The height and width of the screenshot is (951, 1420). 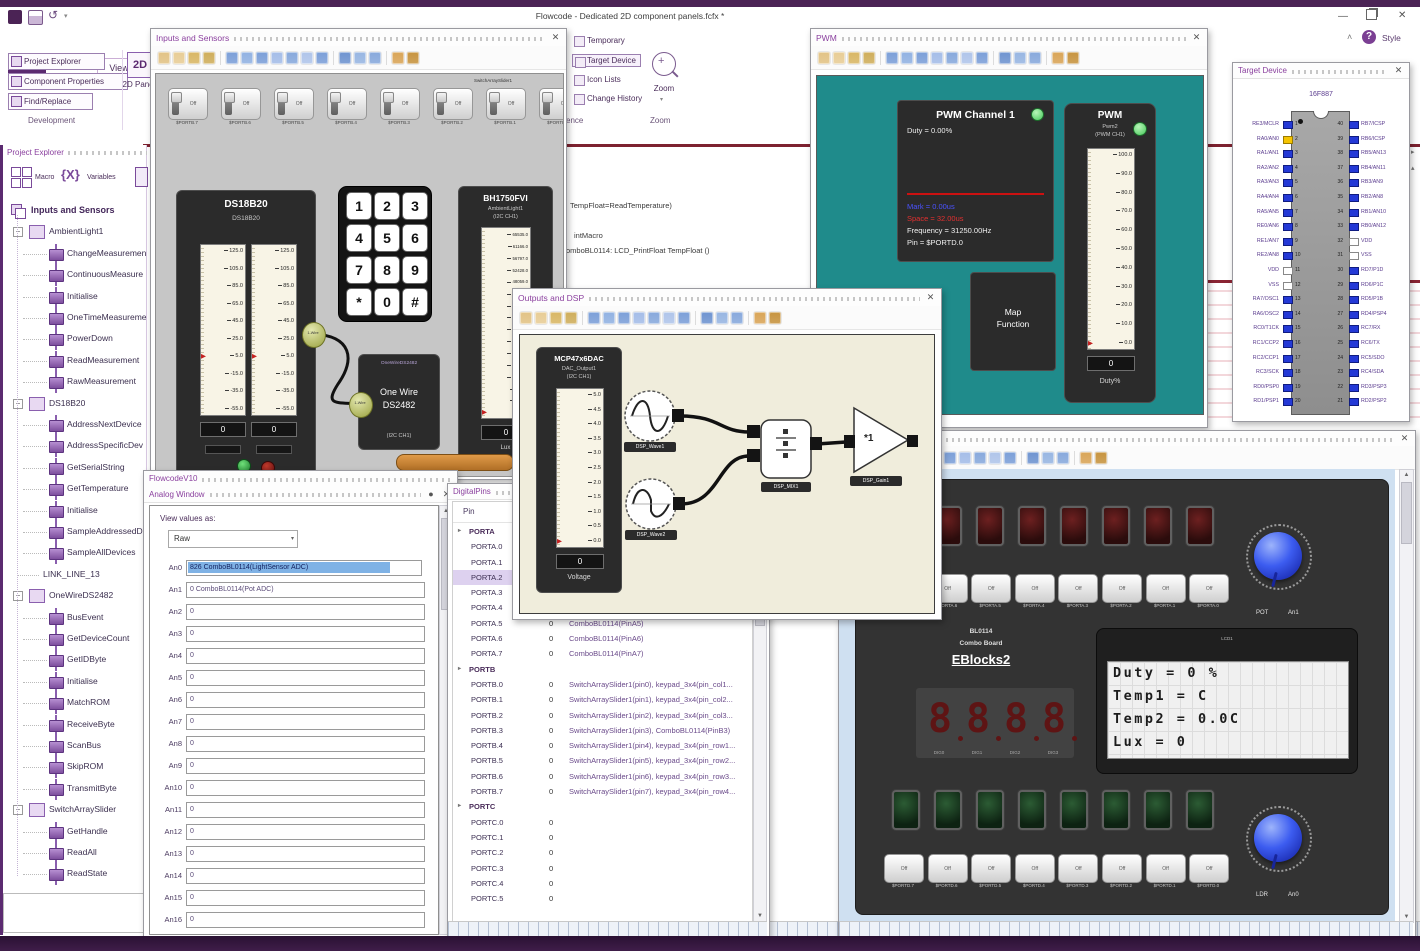 What do you see at coordinates (74, 276) in the screenshot?
I see `tree-item-ContinuousMeasure: ContinuousMeasure` at bounding box center [74, 276].